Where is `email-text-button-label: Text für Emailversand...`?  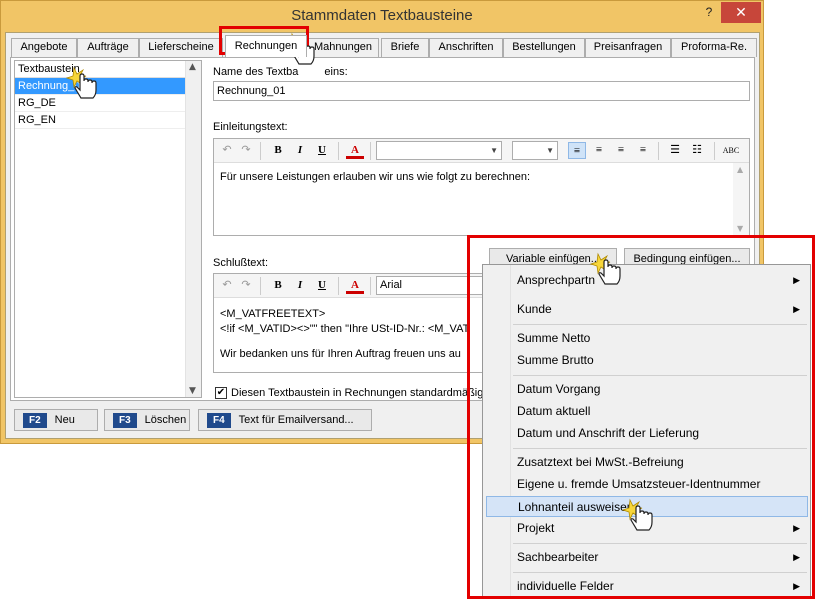 email-text-button-label: Text für Emailversand... is located at coordinates (296, 420).